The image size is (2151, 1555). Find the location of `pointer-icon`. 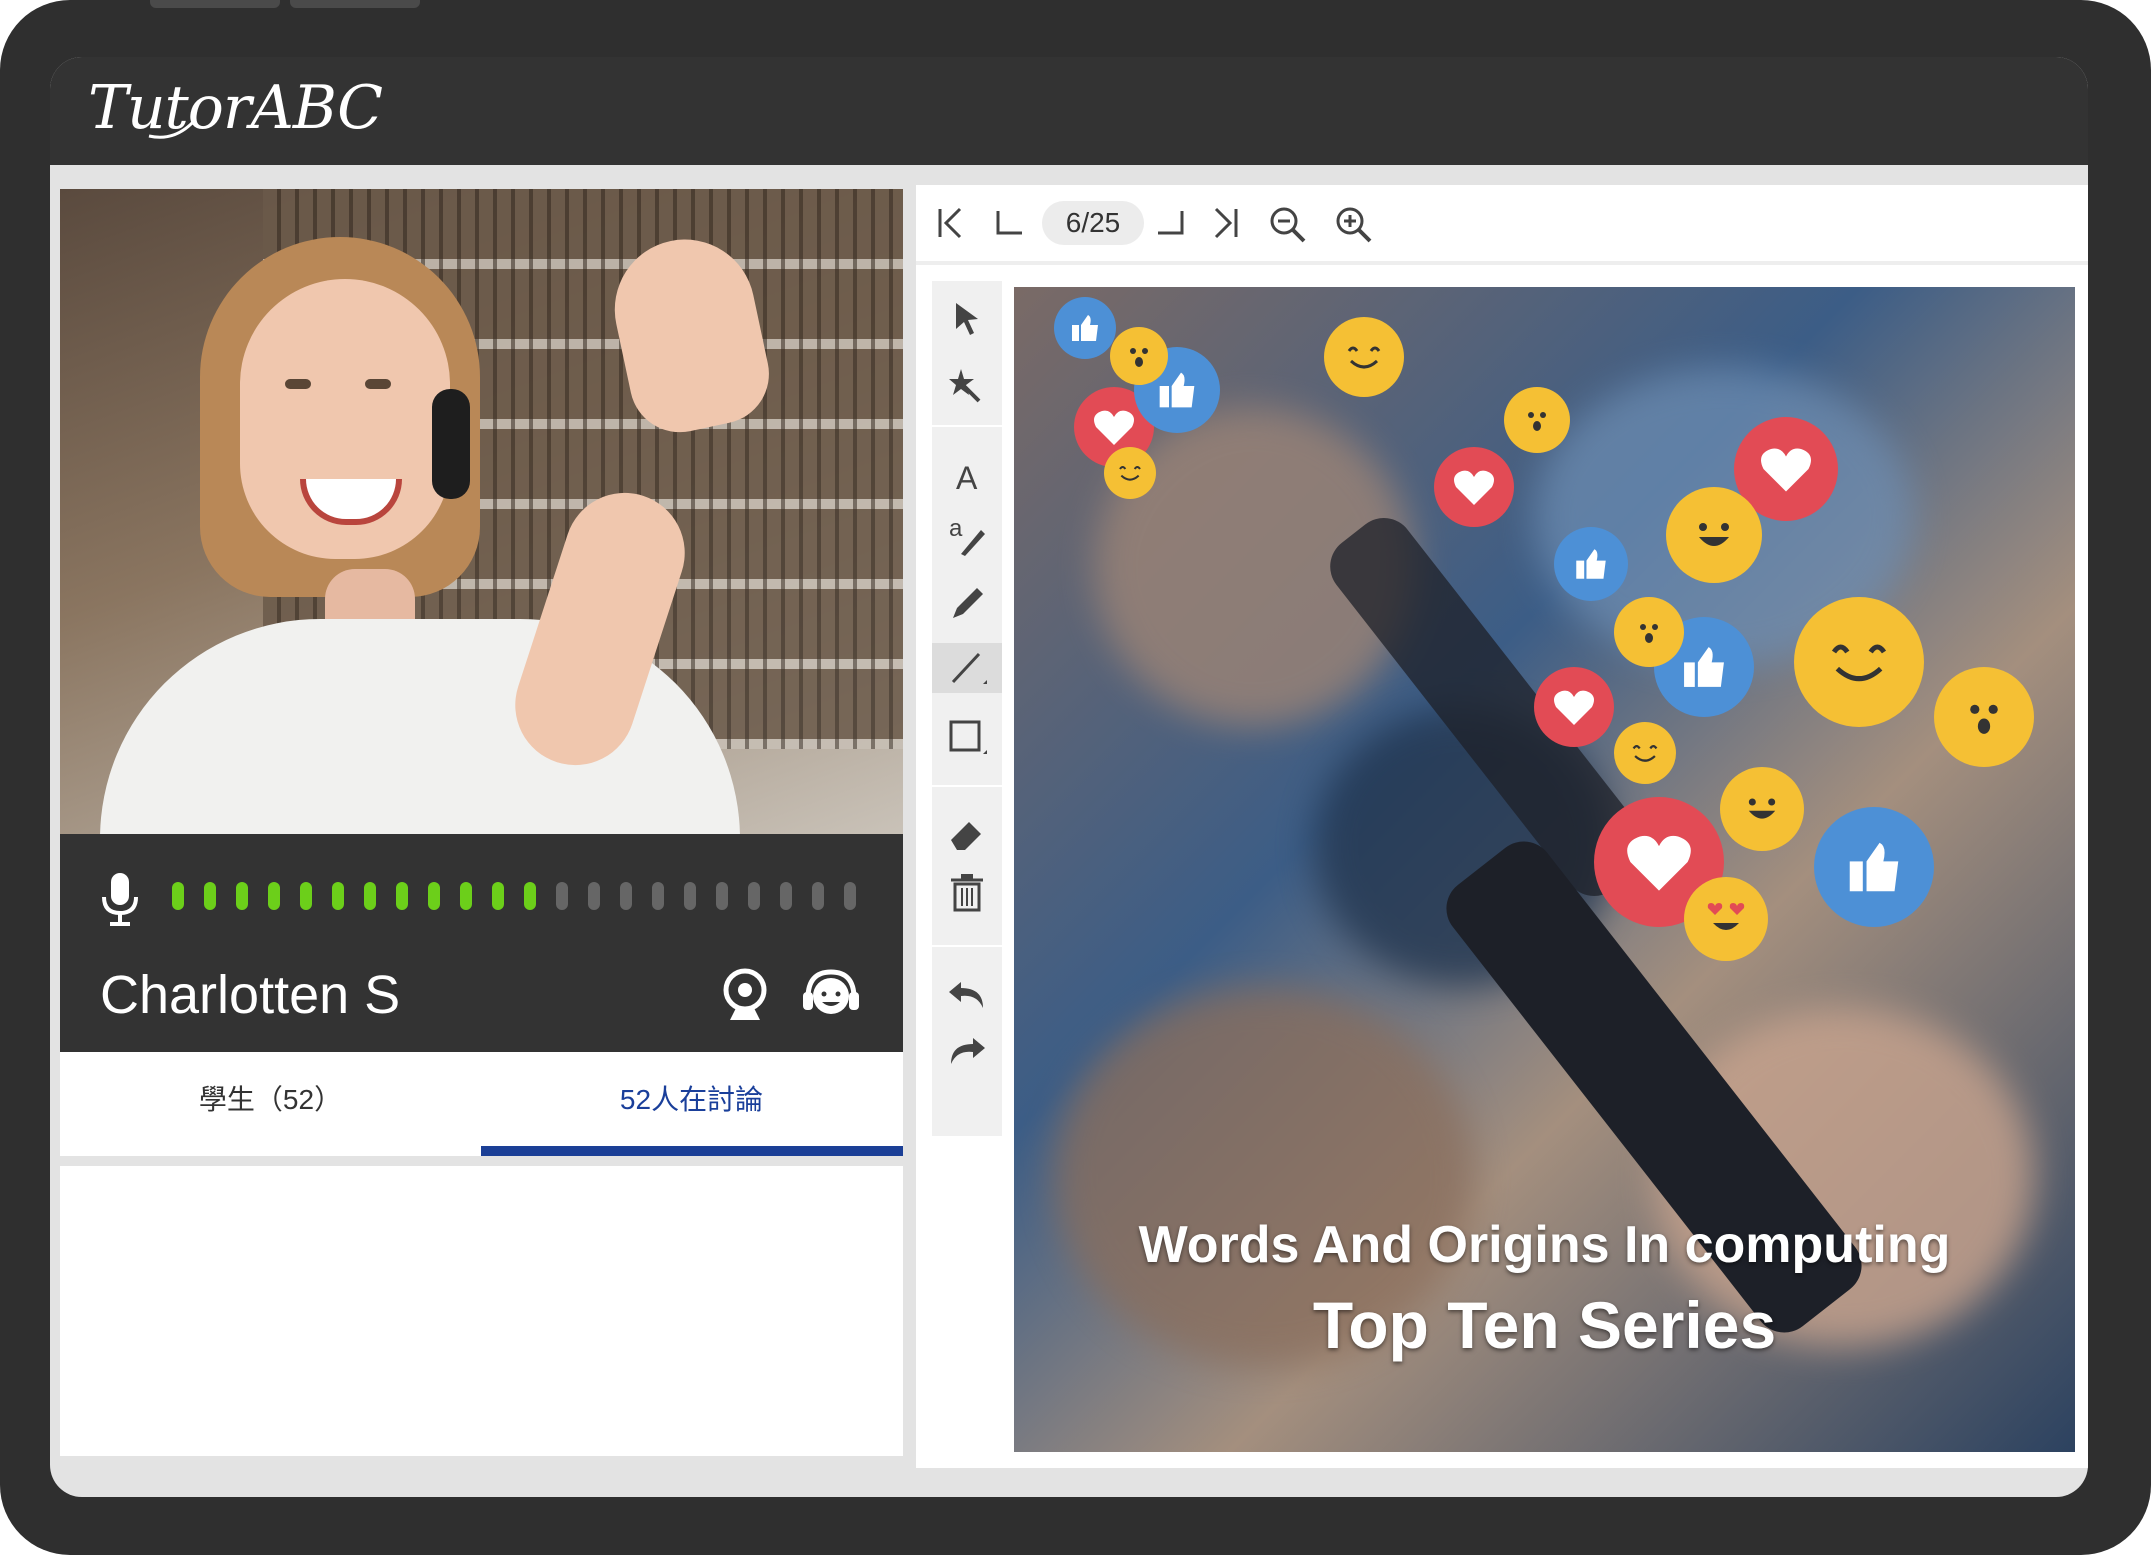

pointer-icon is located at coordinates (967, 319).